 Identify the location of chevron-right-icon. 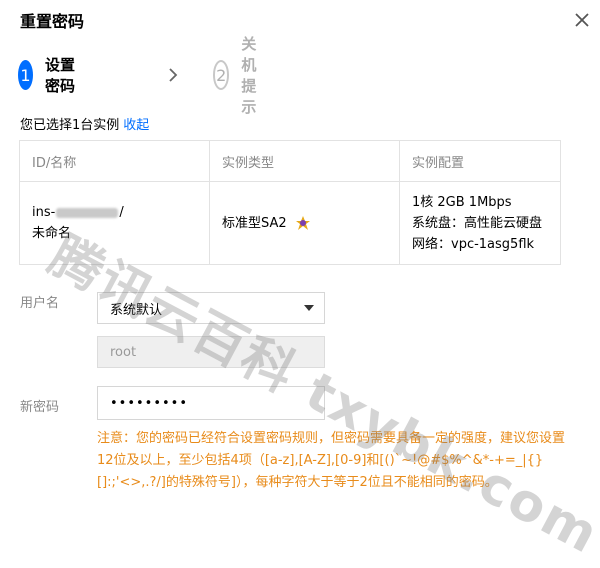
(173, 75).